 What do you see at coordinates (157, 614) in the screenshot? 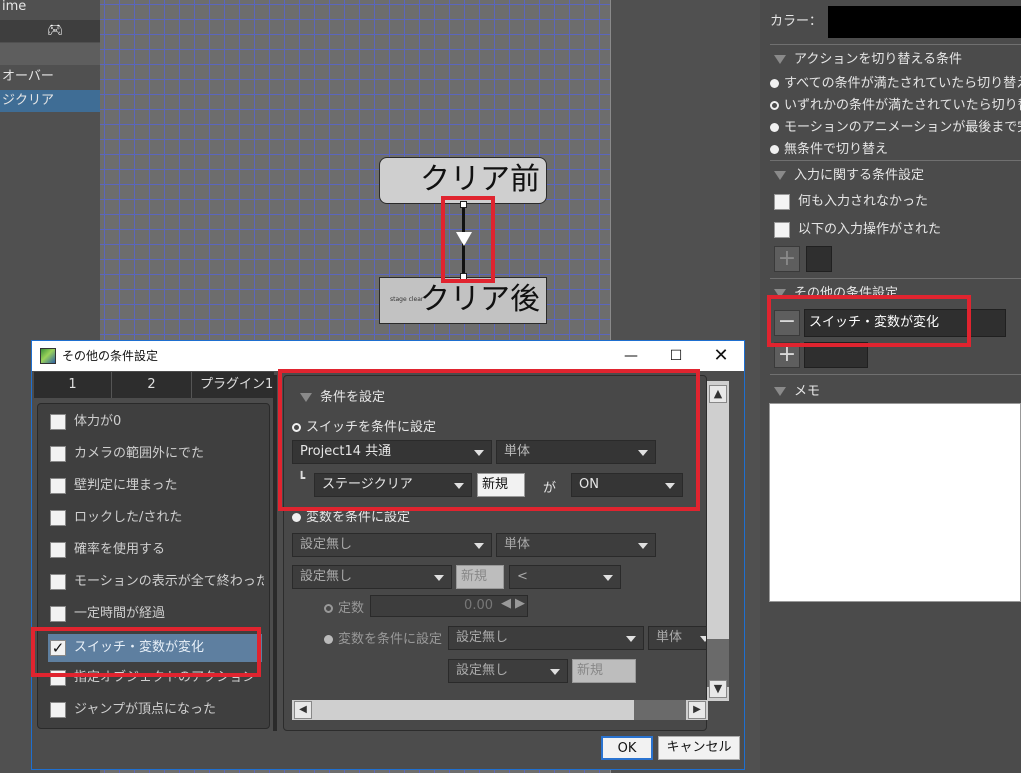
I see `list-item: 一定時間が経過` at bounding box center [157, 614].